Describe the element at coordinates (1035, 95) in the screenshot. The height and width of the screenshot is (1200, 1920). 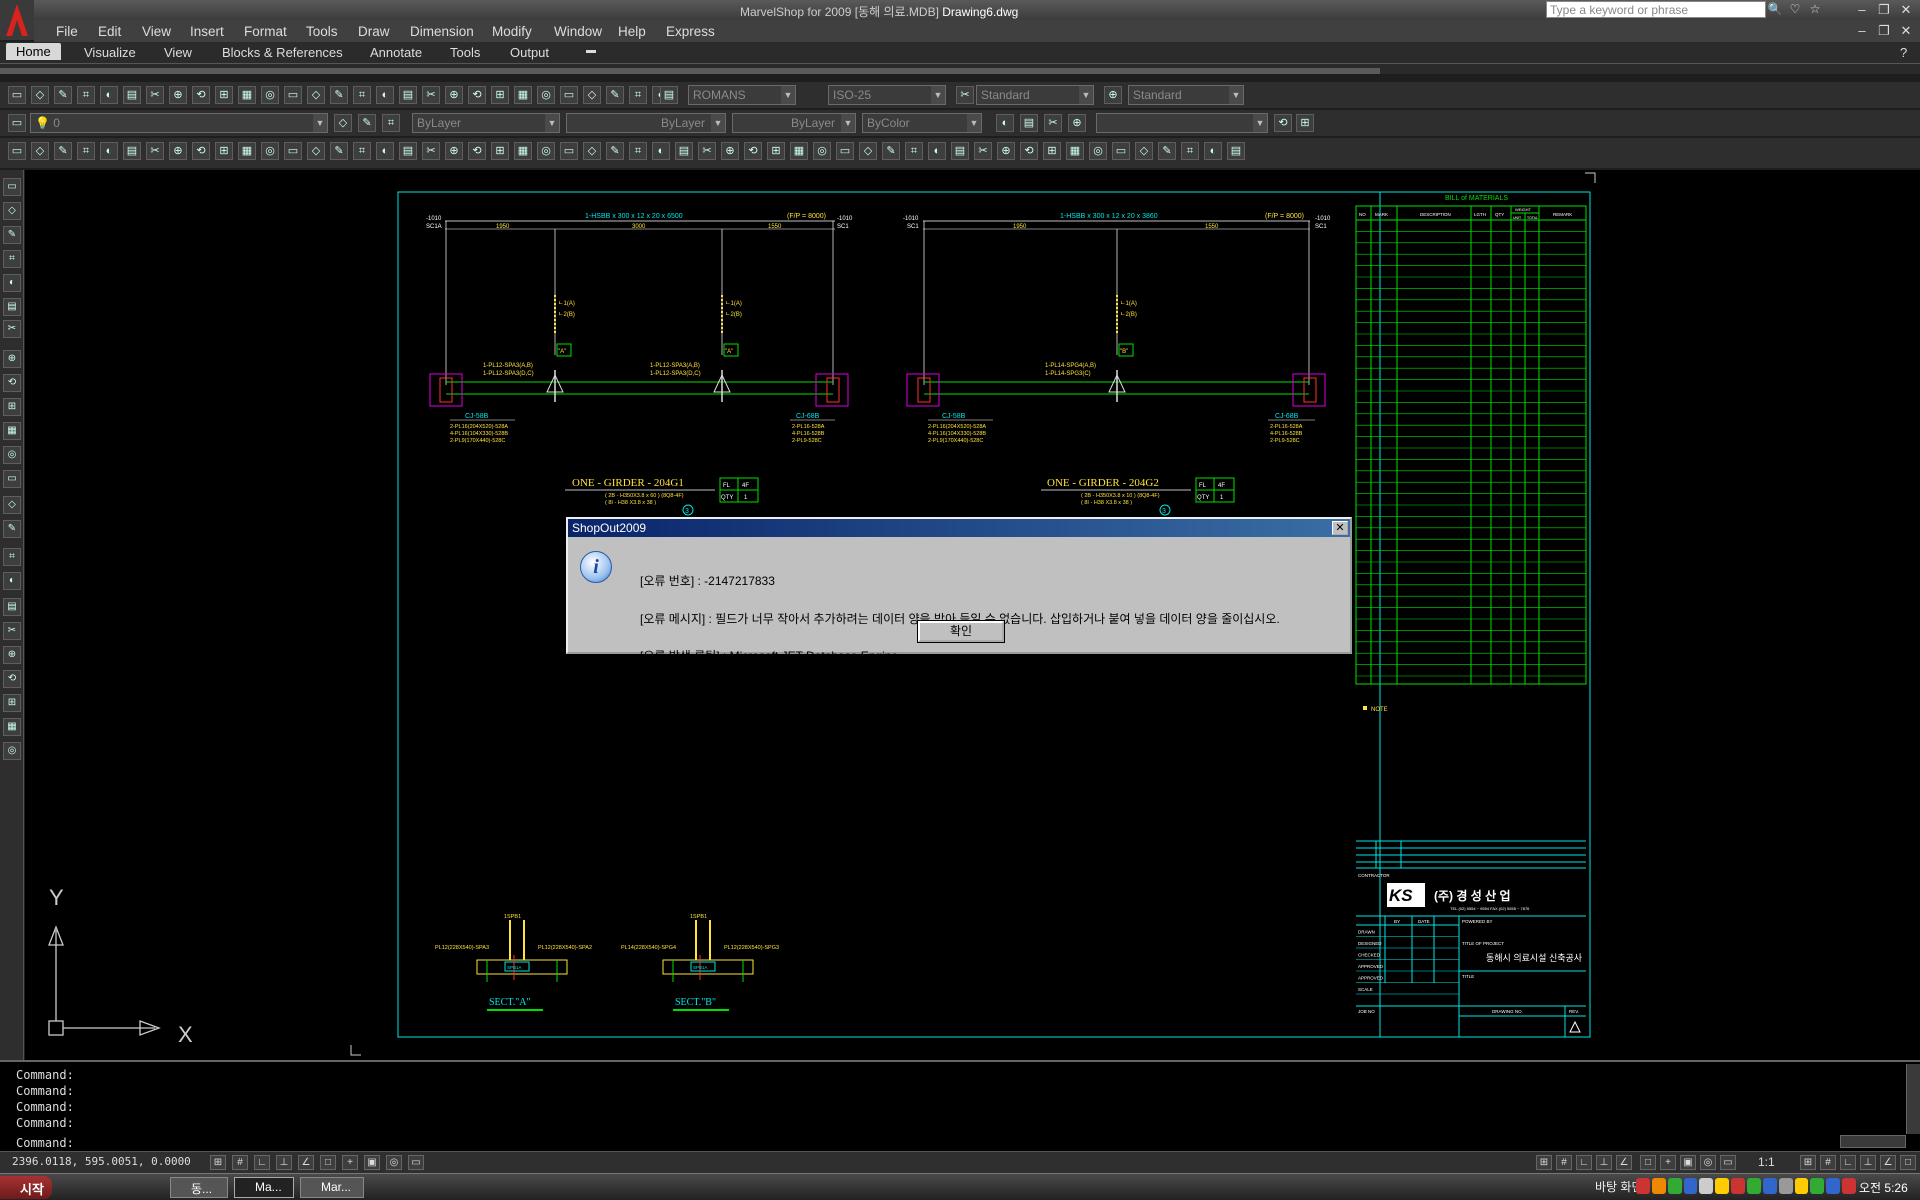
I see `table-style-select: Standard ▼` at that location.